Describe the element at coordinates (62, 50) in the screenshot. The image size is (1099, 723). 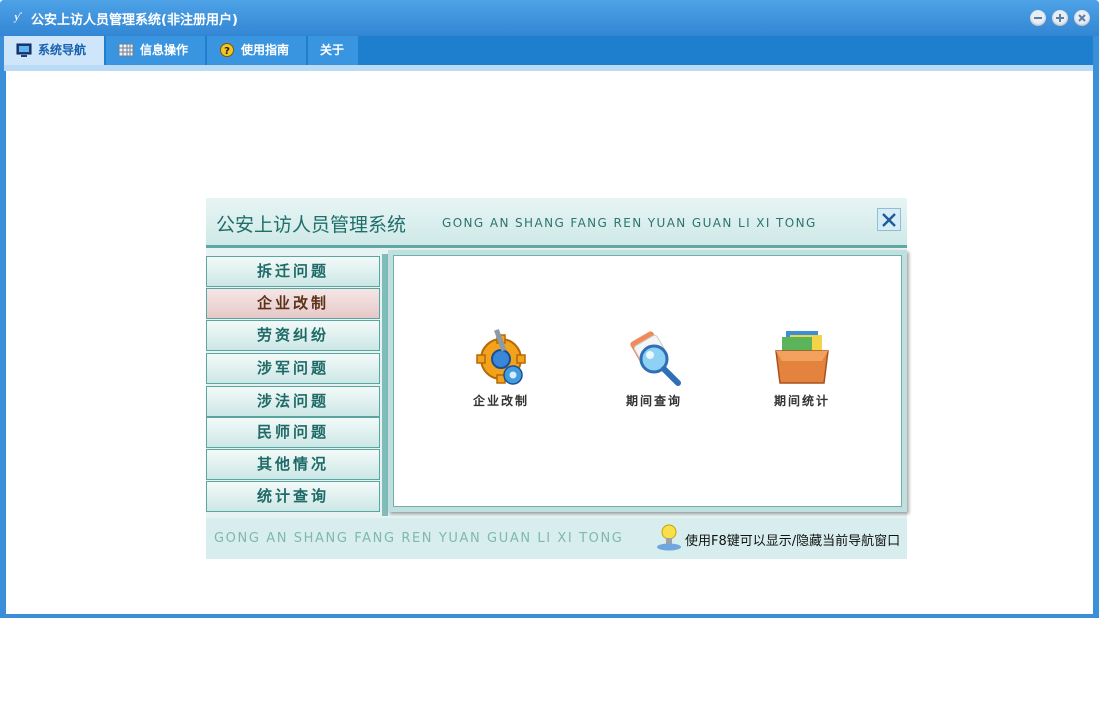
I see `tab-label: 系统导航` at that location.